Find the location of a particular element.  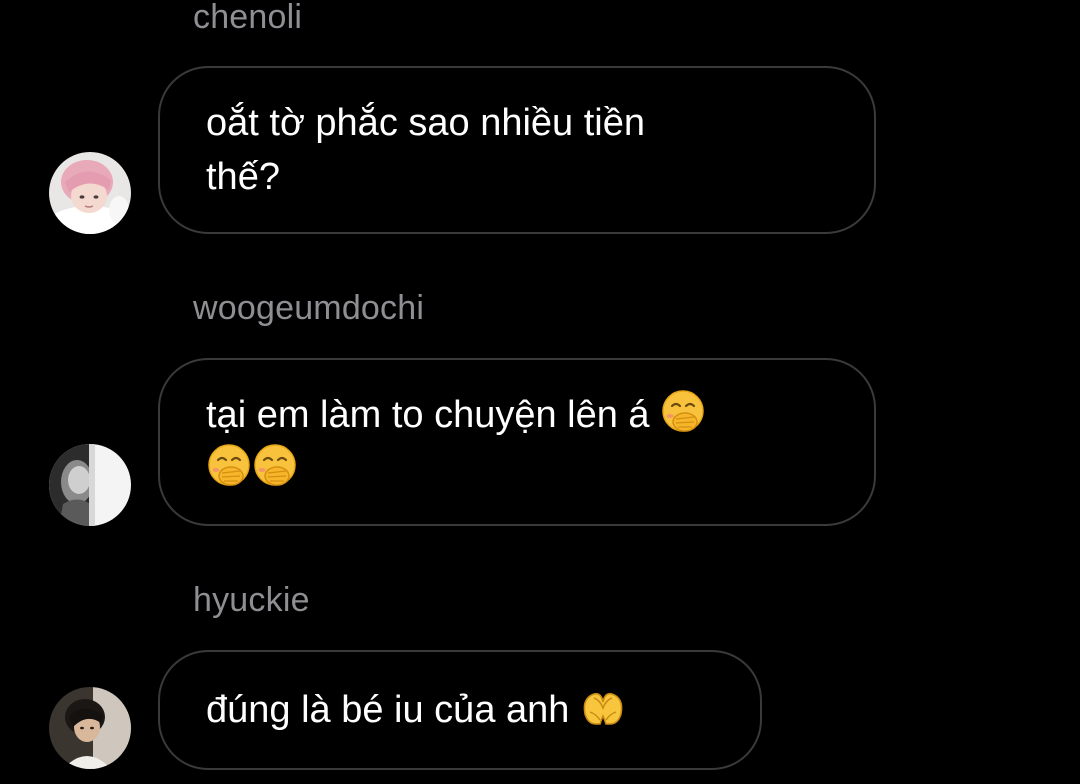

message-bubble: tại em làm to chuyện lên á is located at coordinates (517, 442).